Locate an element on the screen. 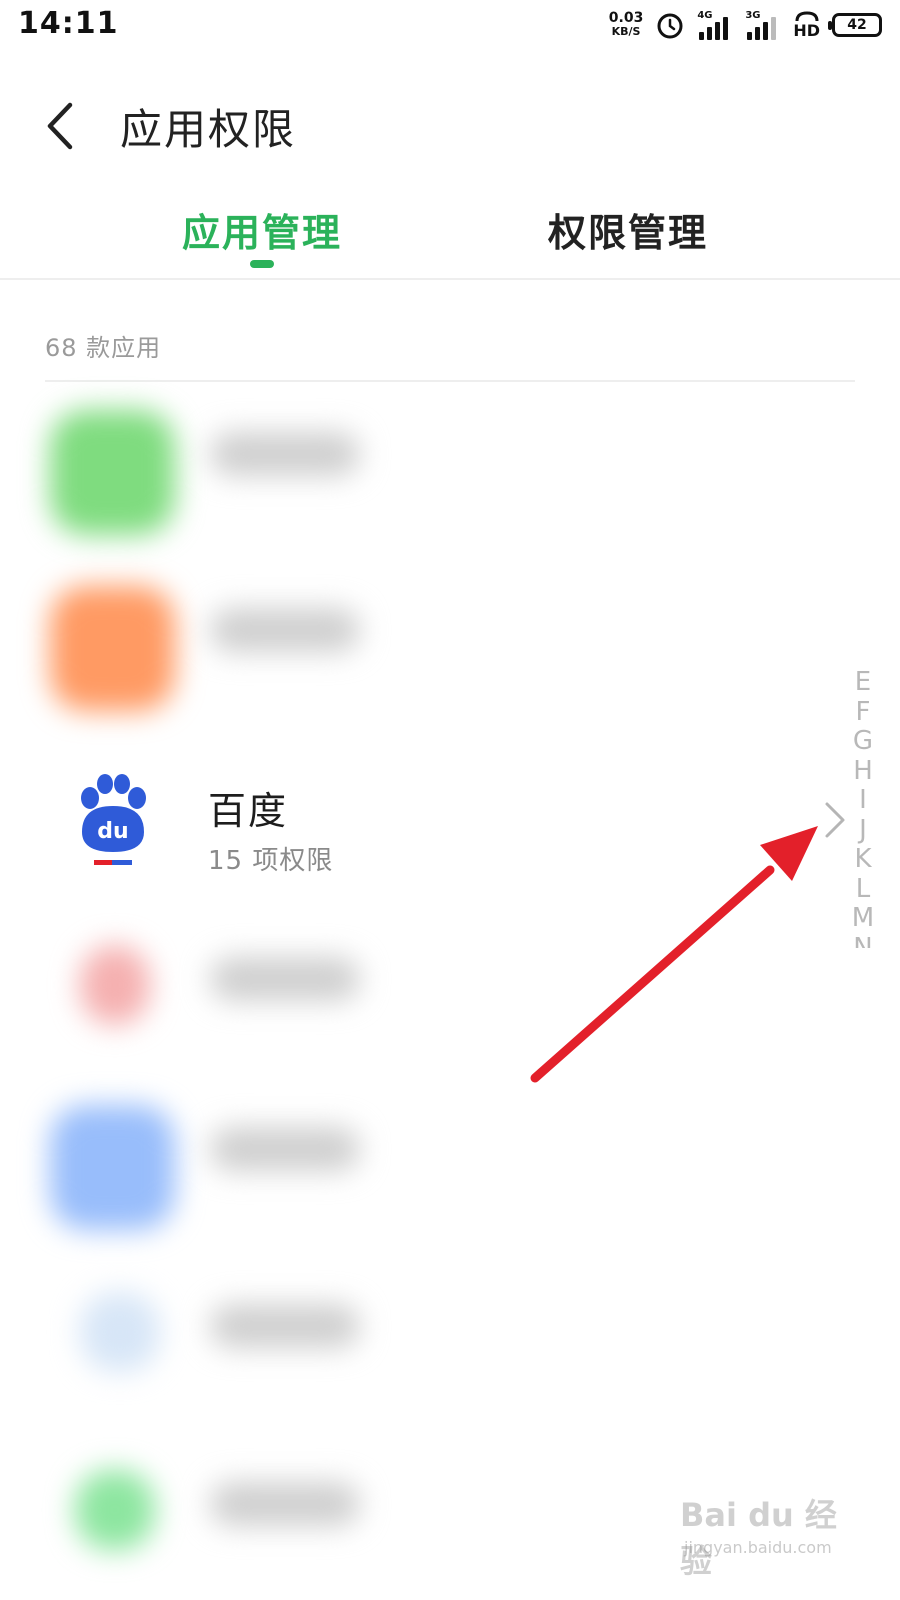 The width and height of the screenshot is (900, 1600). hd-voice-icon: HD is located at coordinates (806, 25).